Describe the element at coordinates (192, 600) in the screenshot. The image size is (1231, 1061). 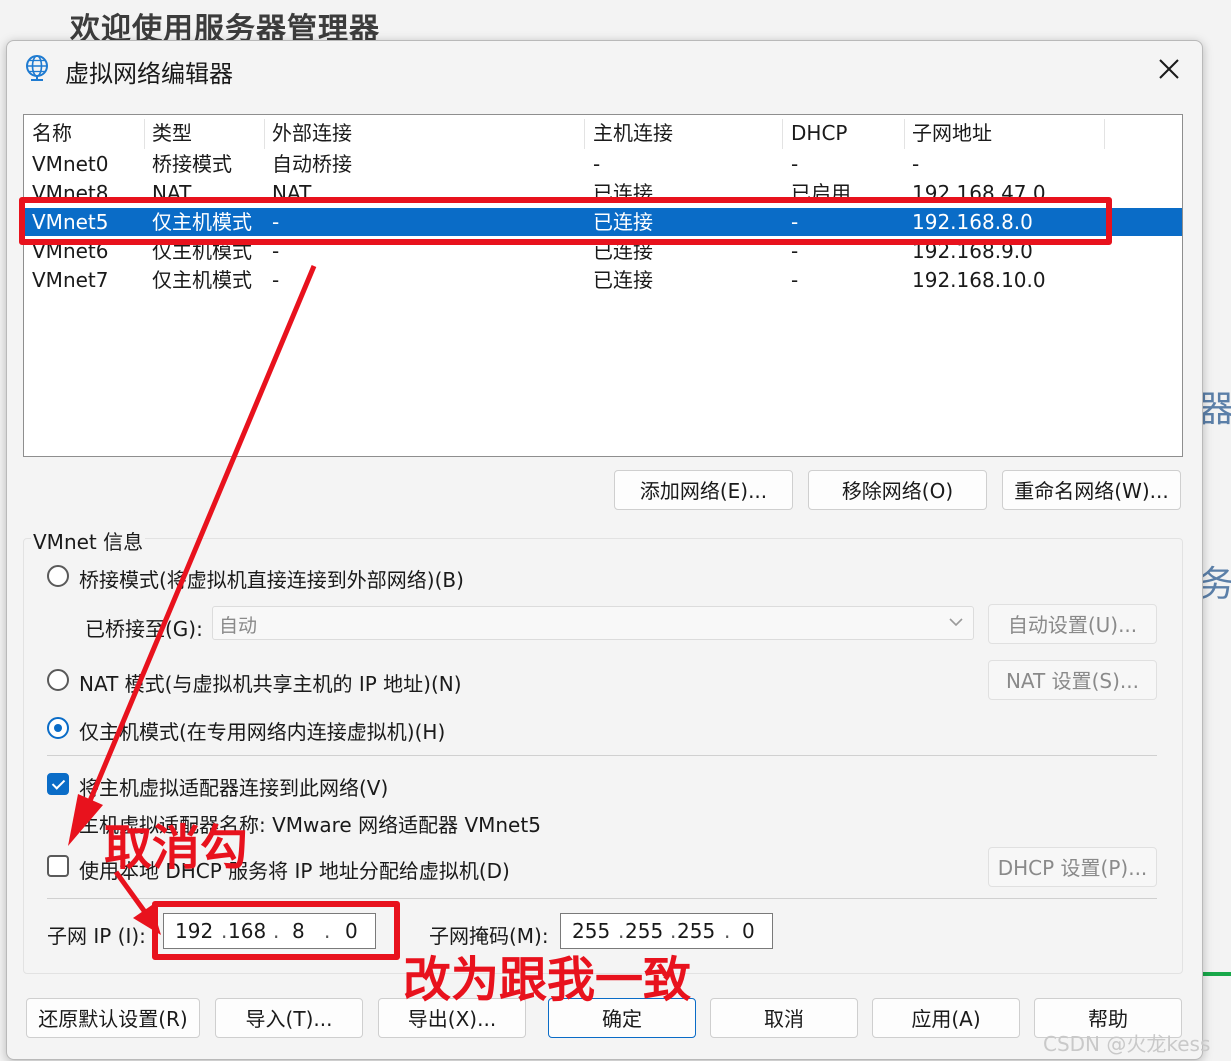
I see `annotation-arrows` at that location.